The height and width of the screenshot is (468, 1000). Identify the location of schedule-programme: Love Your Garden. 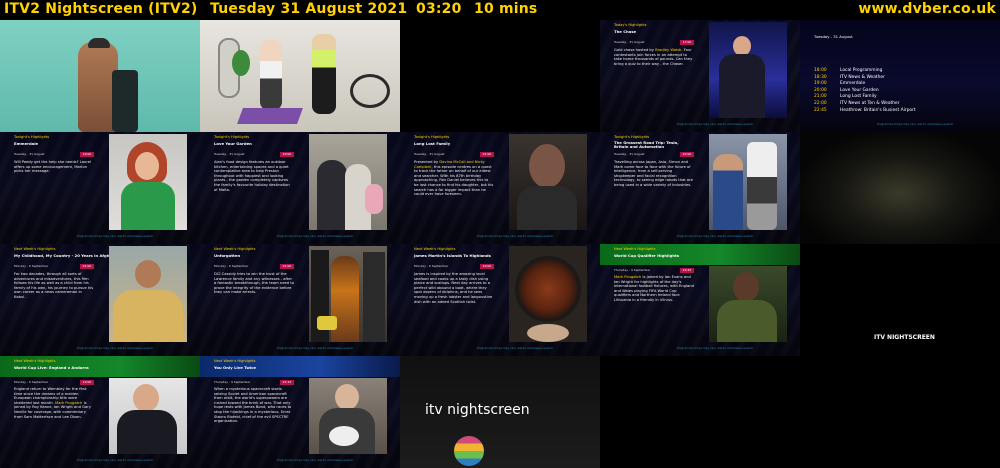
(859, 90).